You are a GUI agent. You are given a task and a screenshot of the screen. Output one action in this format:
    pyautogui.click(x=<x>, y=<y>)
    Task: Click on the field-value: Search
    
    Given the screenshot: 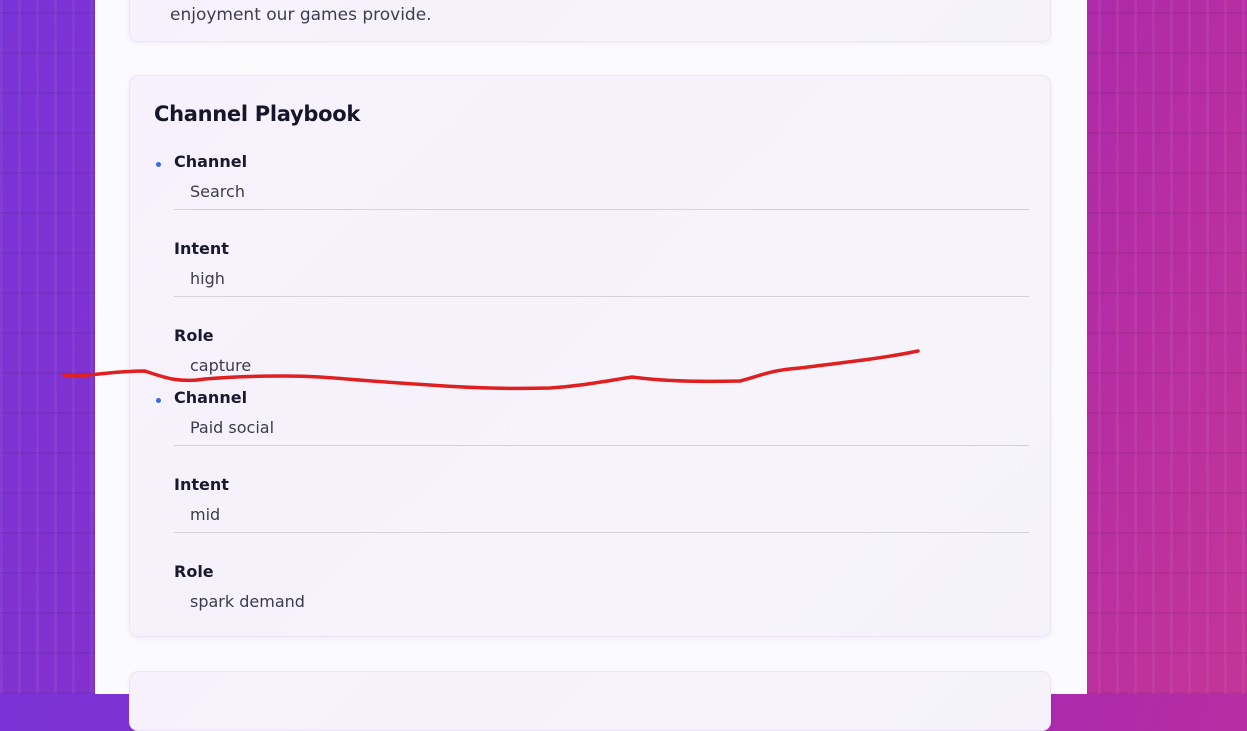 What is the action you would take?
    pyautogui.click(x=217, y=191)
    